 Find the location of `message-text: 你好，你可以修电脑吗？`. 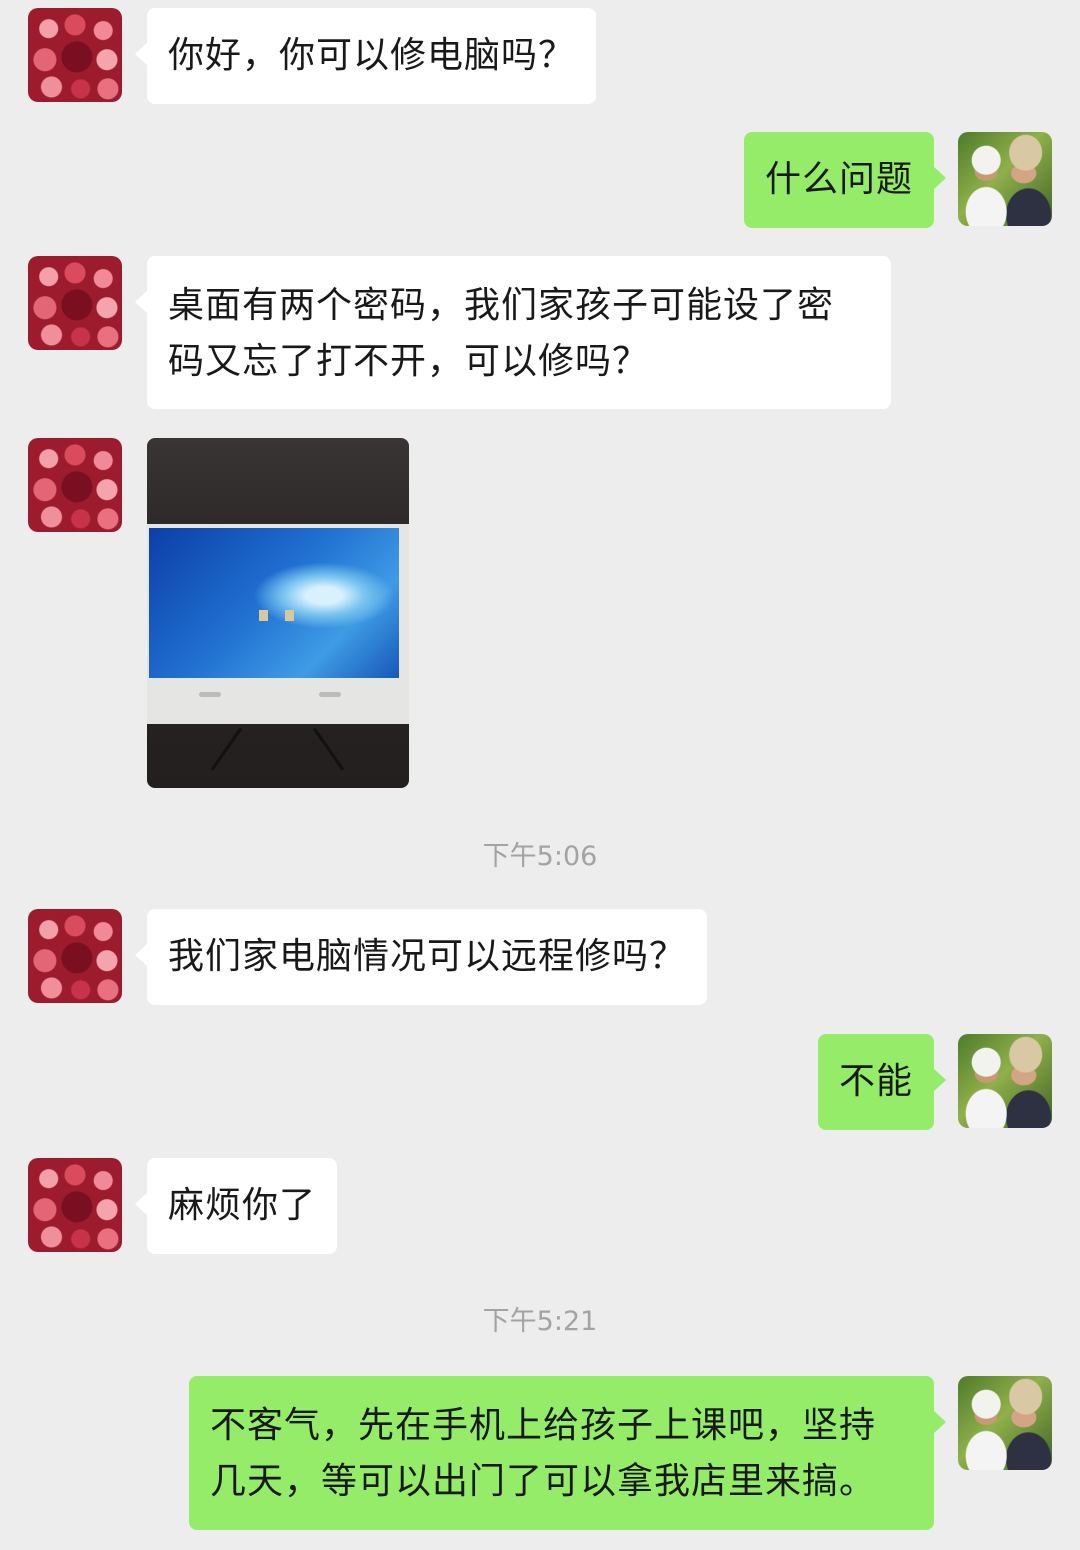

message-text: 你好，你可以修电脑吗？ is located at coordinates (372, 55).